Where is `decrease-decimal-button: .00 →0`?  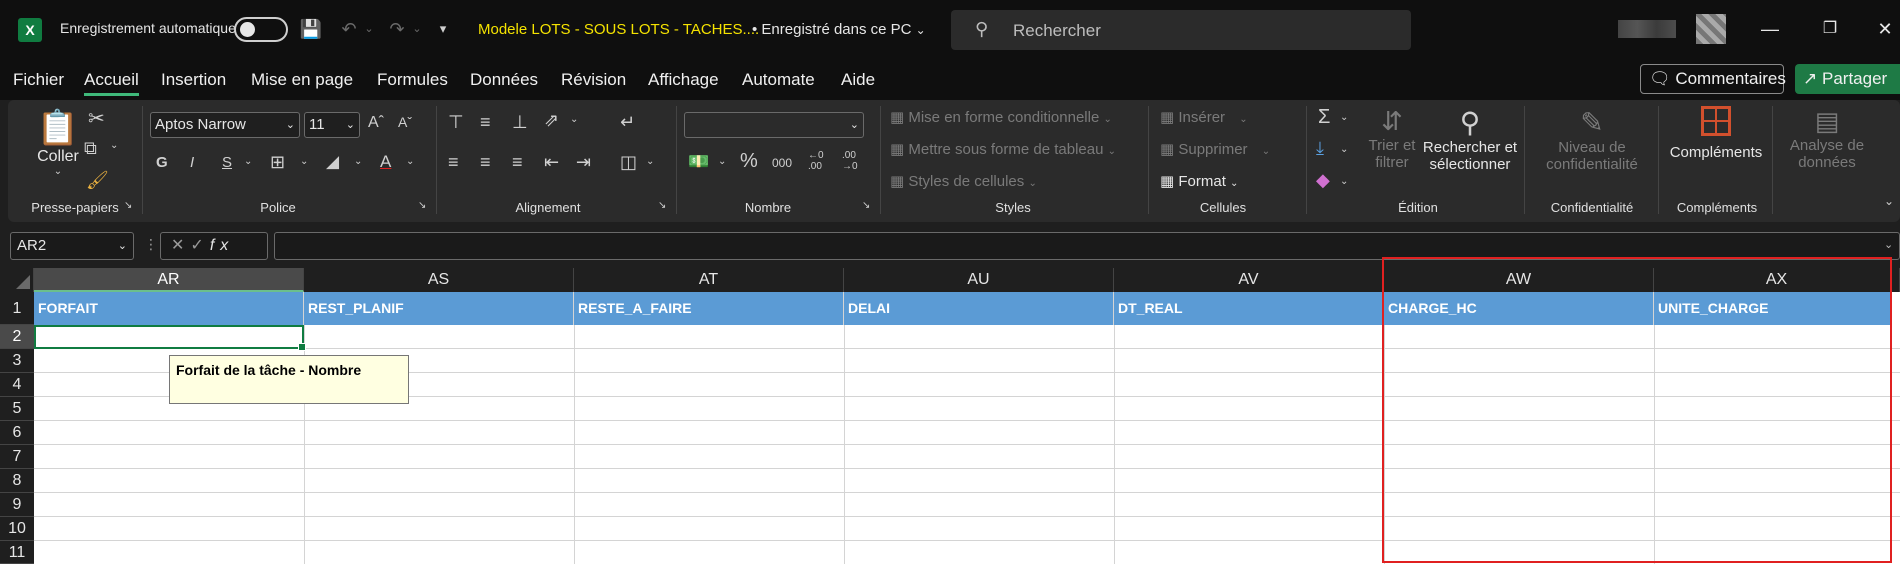 decrease-decimal-button: .00 →0 is located at coordinates (856, 161).